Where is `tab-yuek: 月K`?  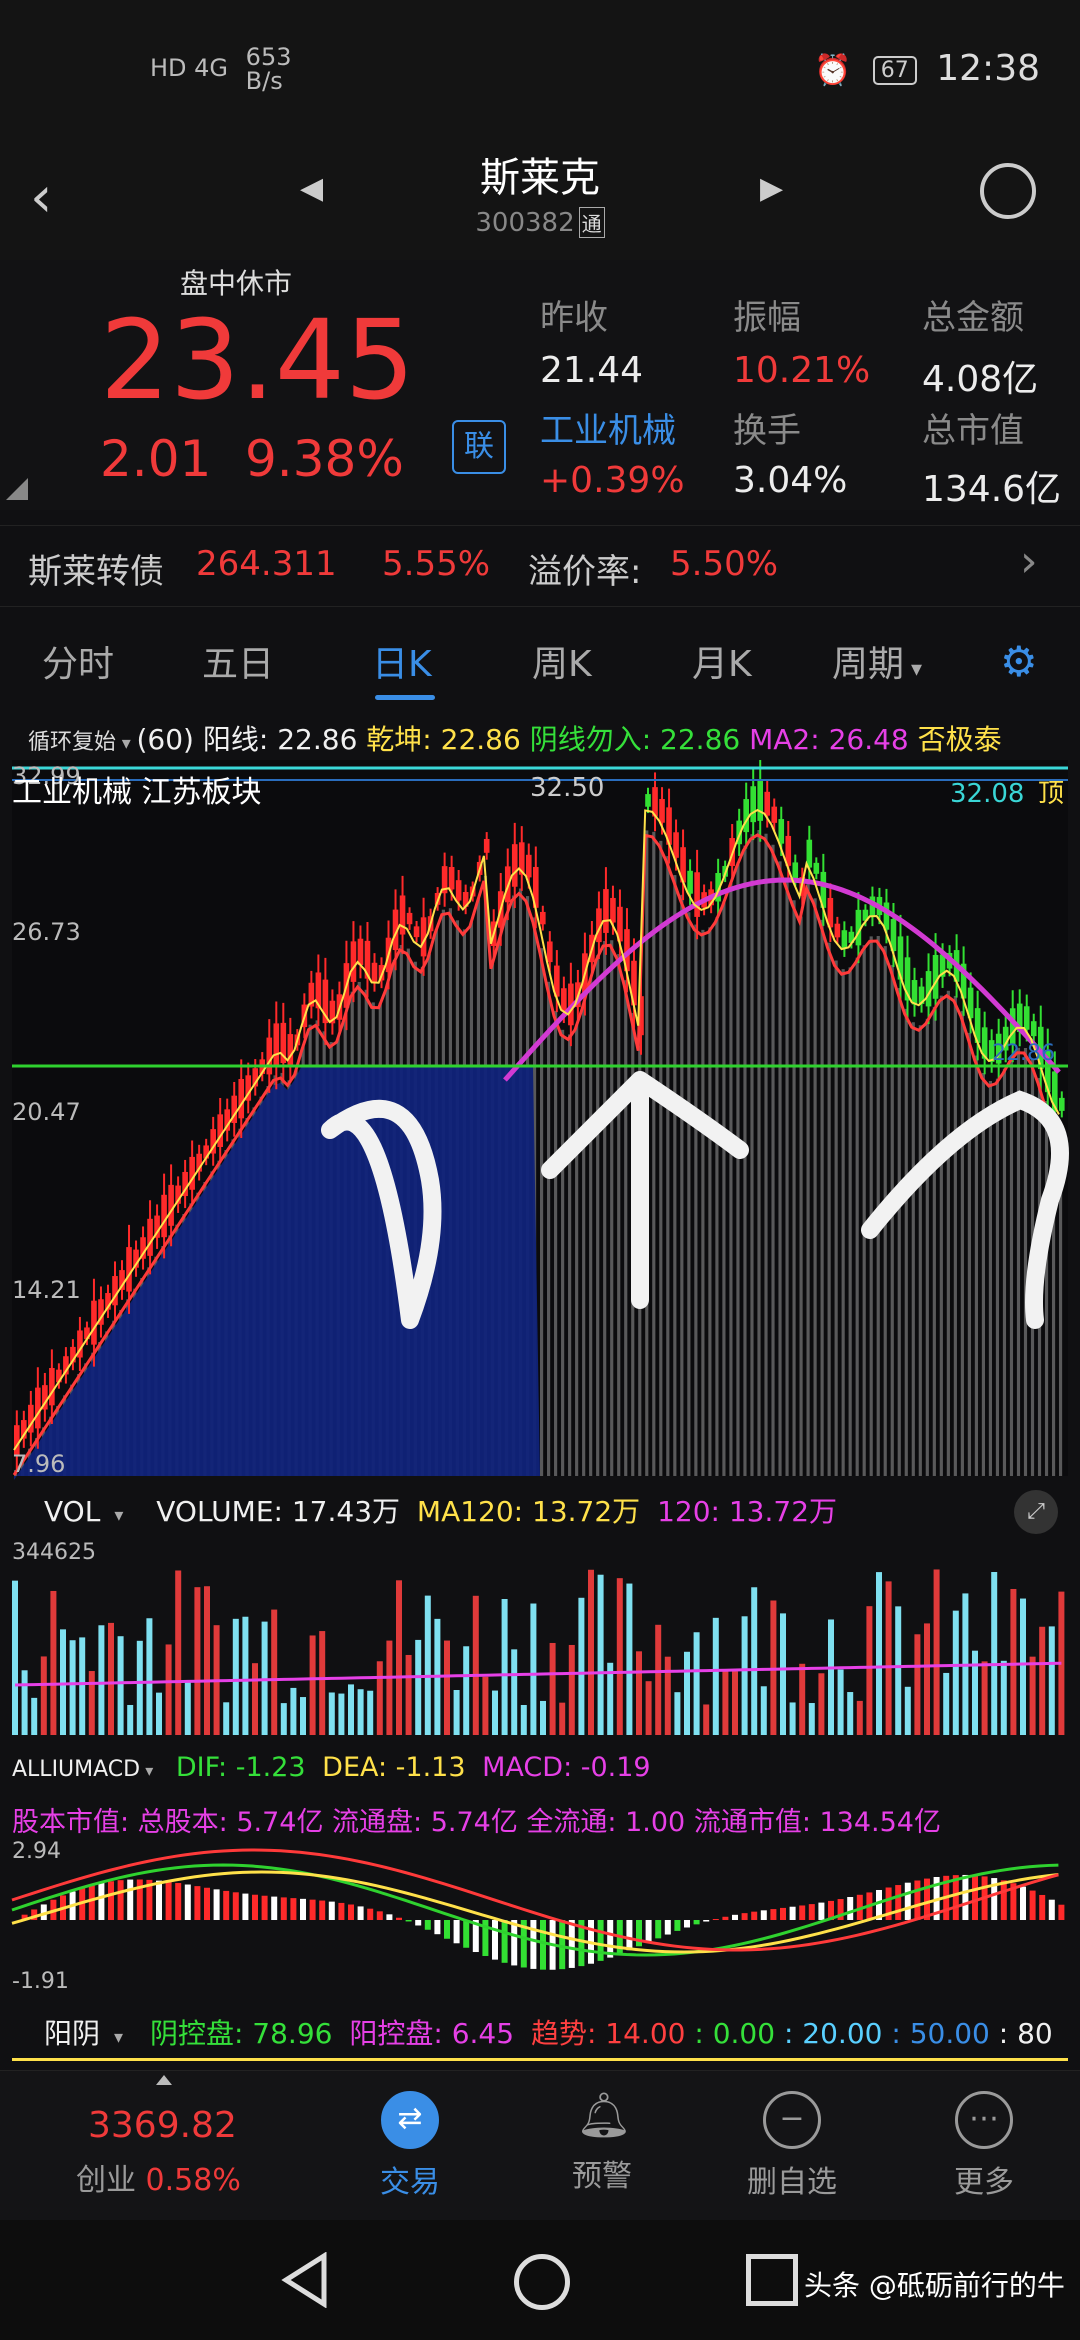
tab-yuek: 月K is located at coordinates (722, 661).